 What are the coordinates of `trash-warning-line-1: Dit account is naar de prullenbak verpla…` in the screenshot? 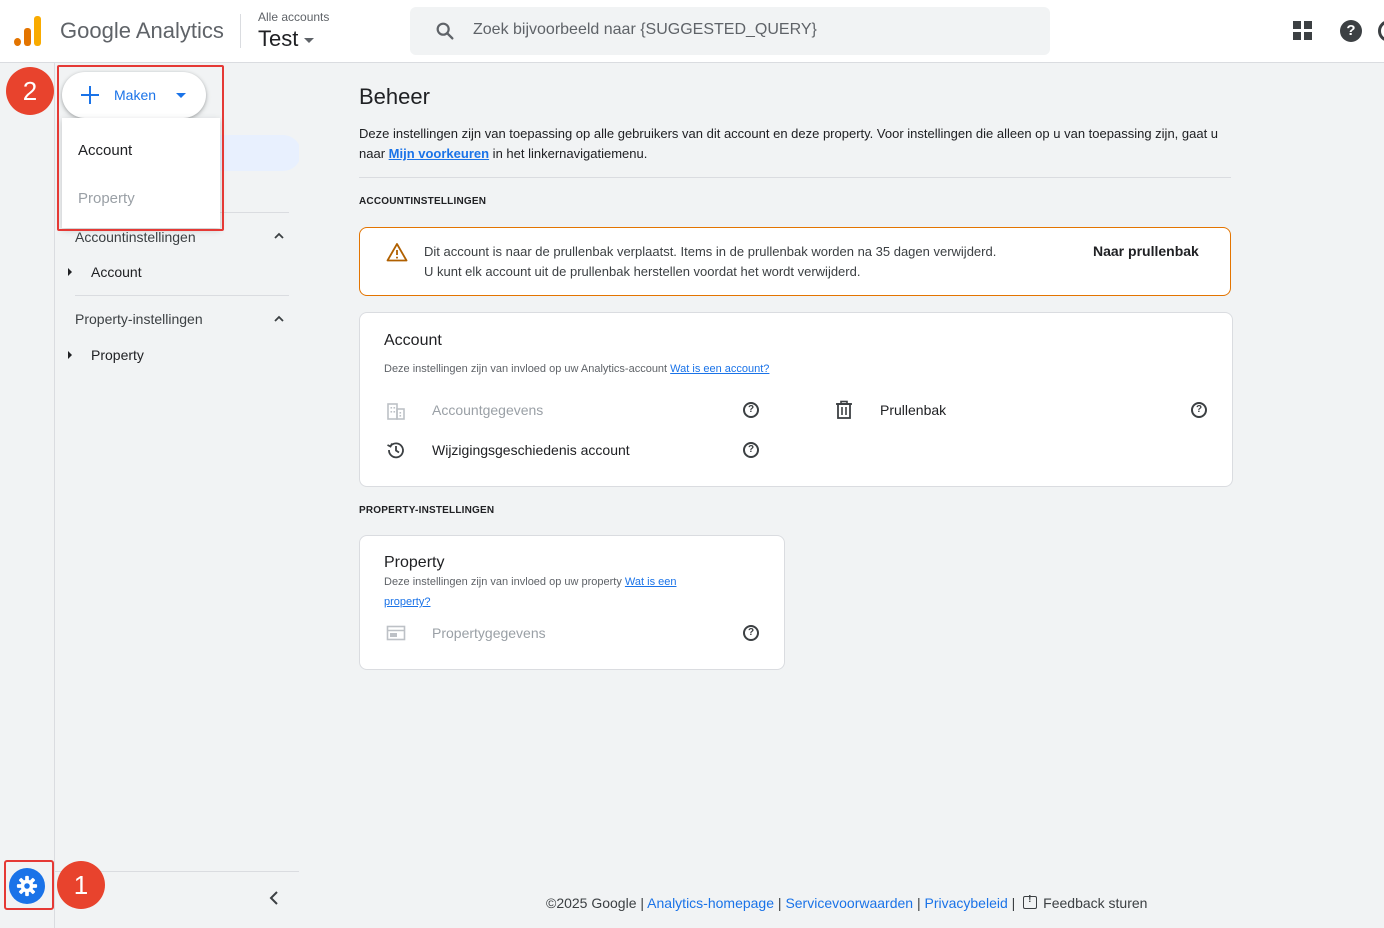 It's located at (710, 251).